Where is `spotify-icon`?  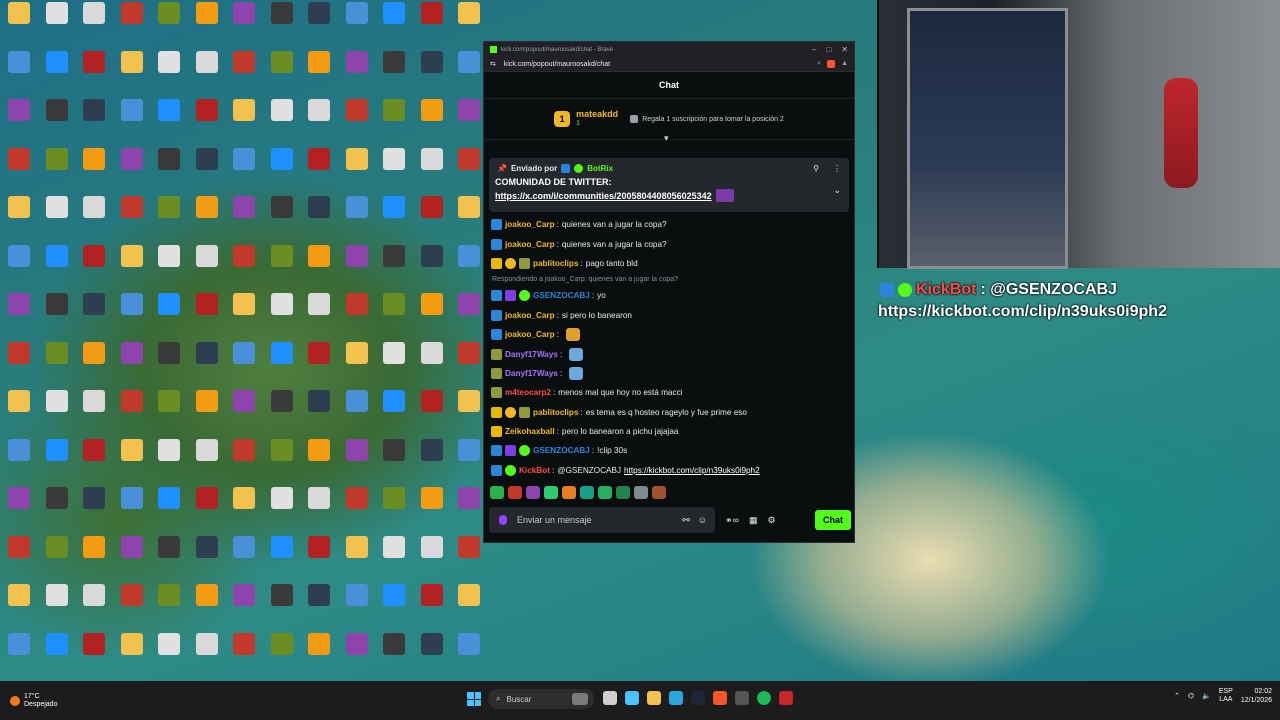 spotify-icon is located at coordinates (764, 698).